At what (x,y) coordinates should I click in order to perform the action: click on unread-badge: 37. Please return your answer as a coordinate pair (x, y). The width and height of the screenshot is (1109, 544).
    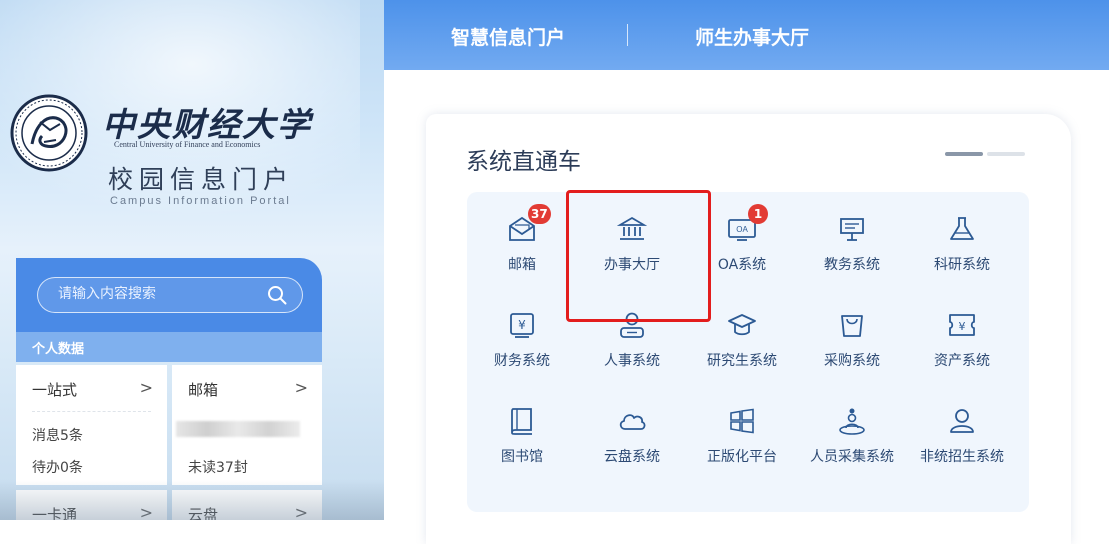
    Looking at the image, I should click on (539, 214).